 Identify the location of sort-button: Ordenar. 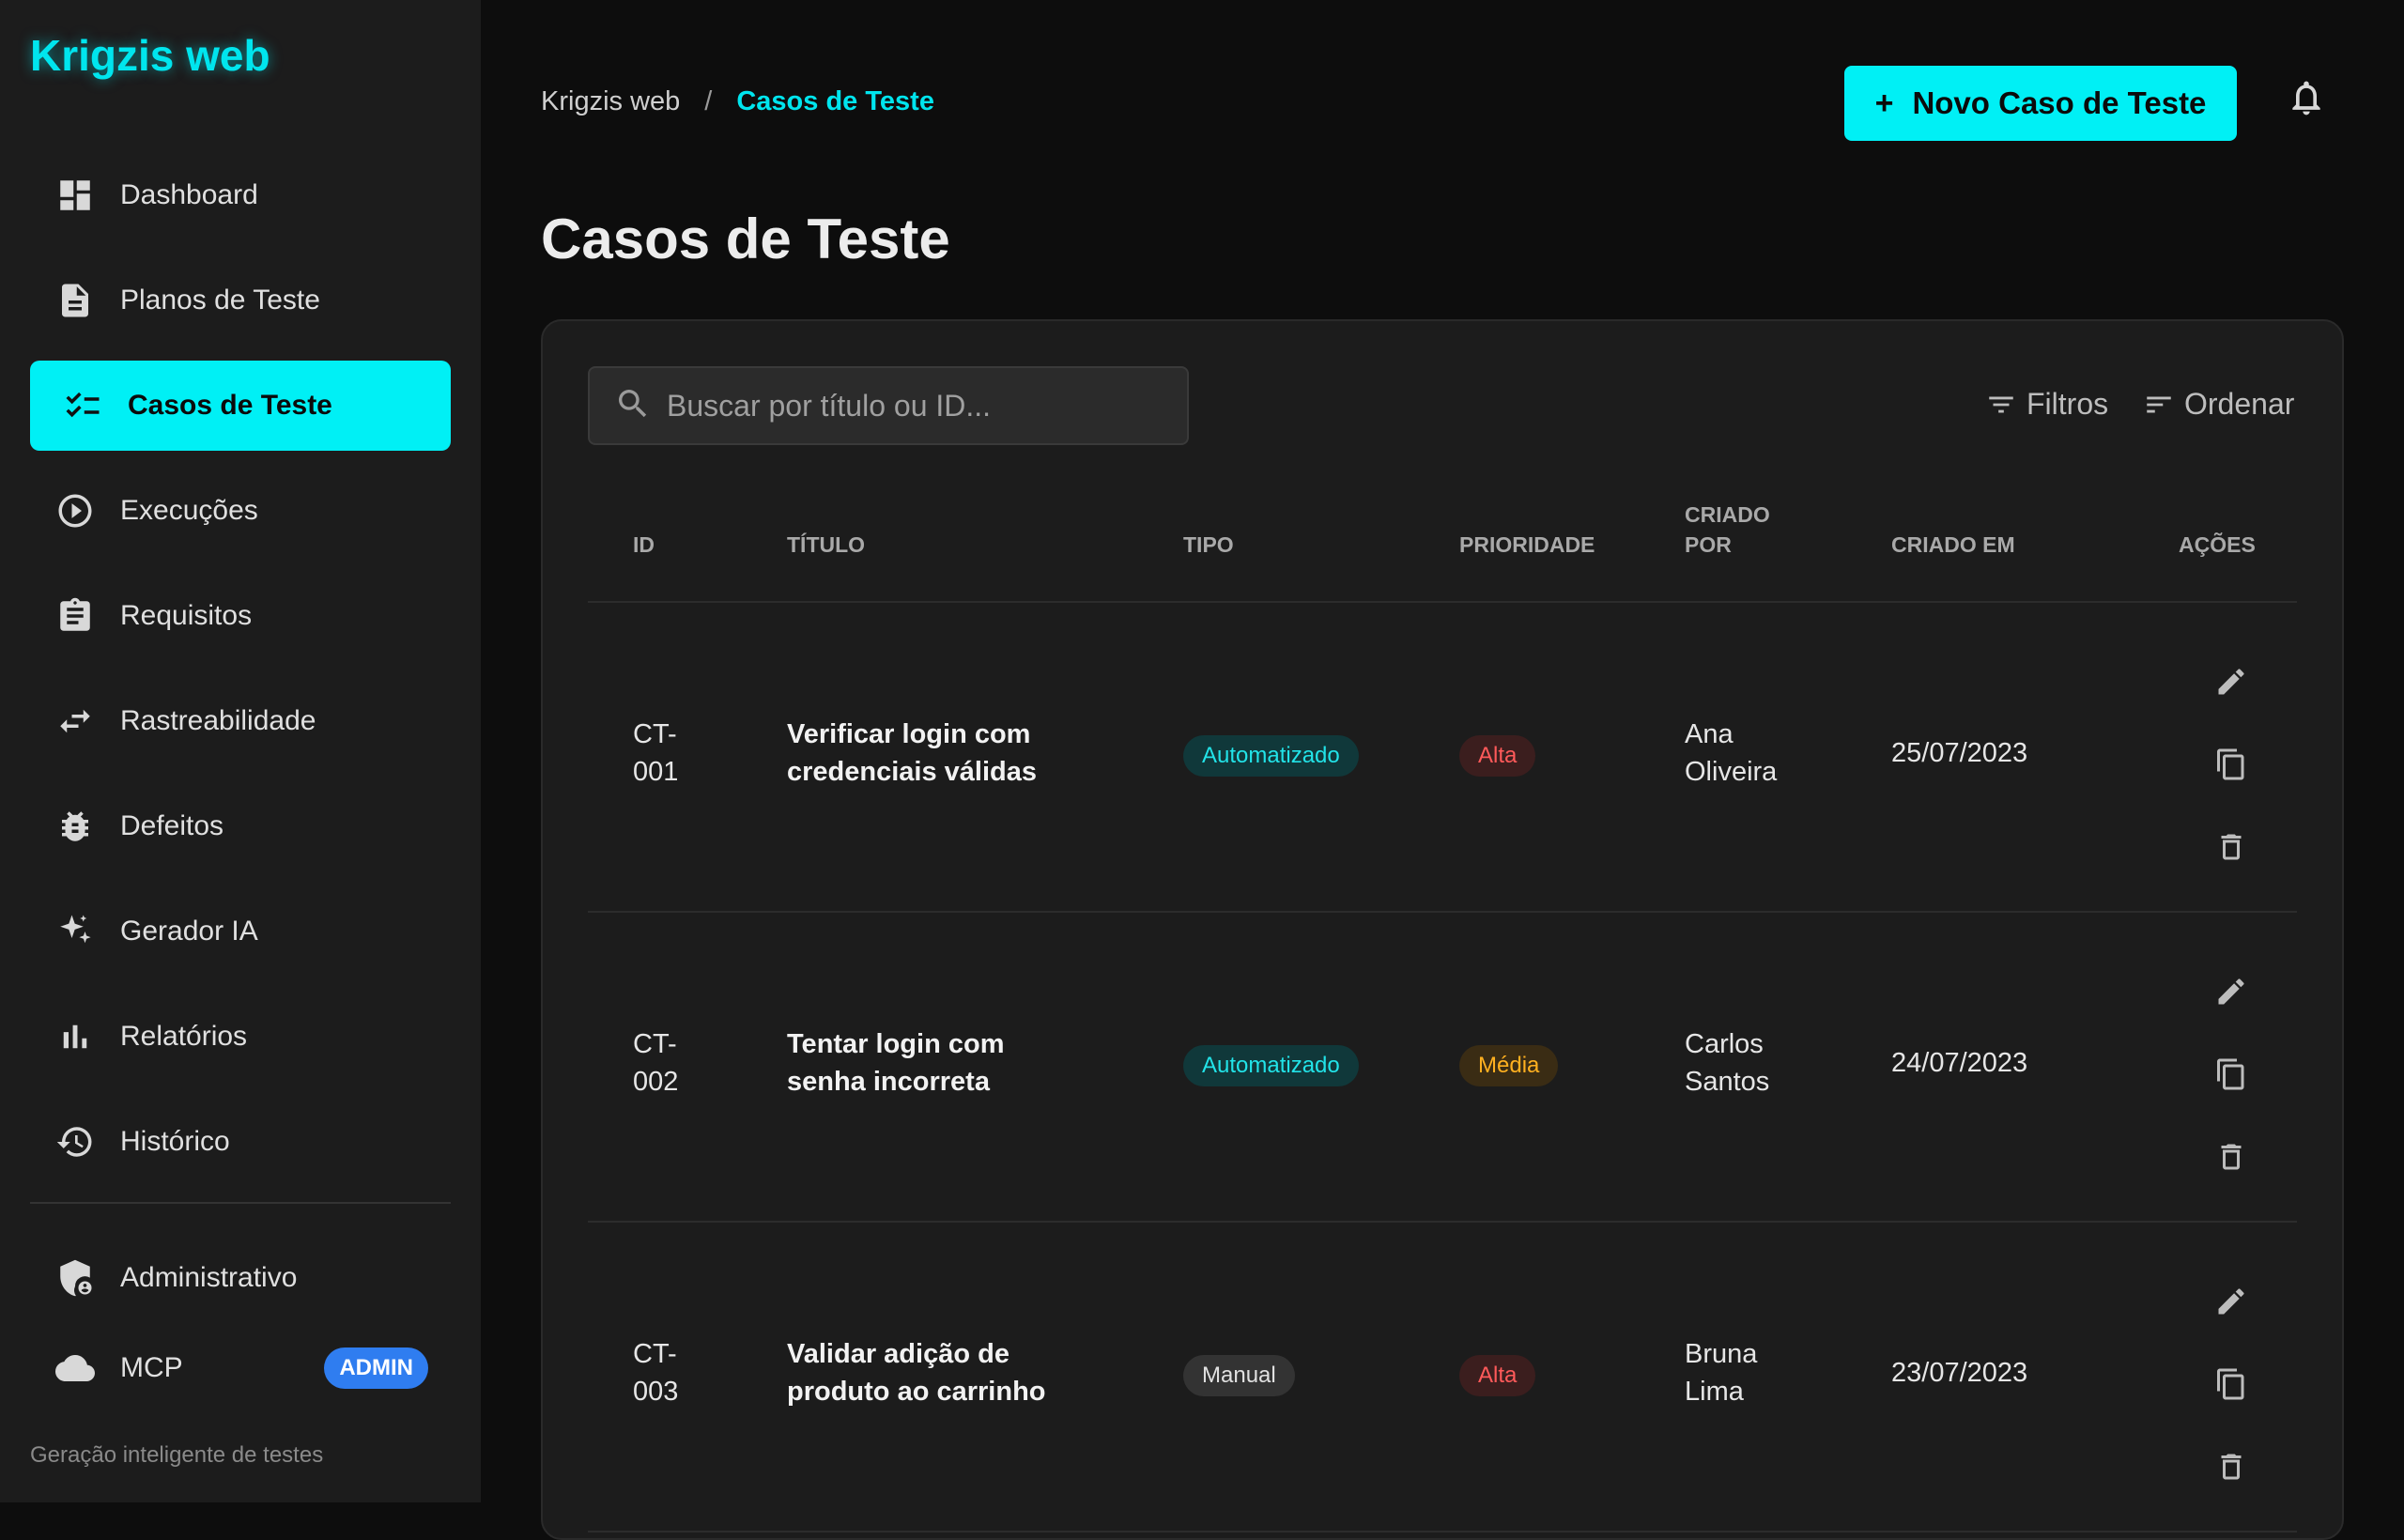
(2218, 404).